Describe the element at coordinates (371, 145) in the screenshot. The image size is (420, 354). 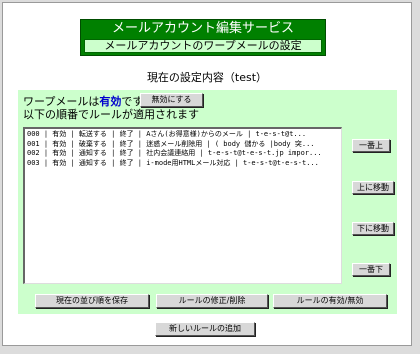
I see `move-to-top-button: 一番上` at that location.